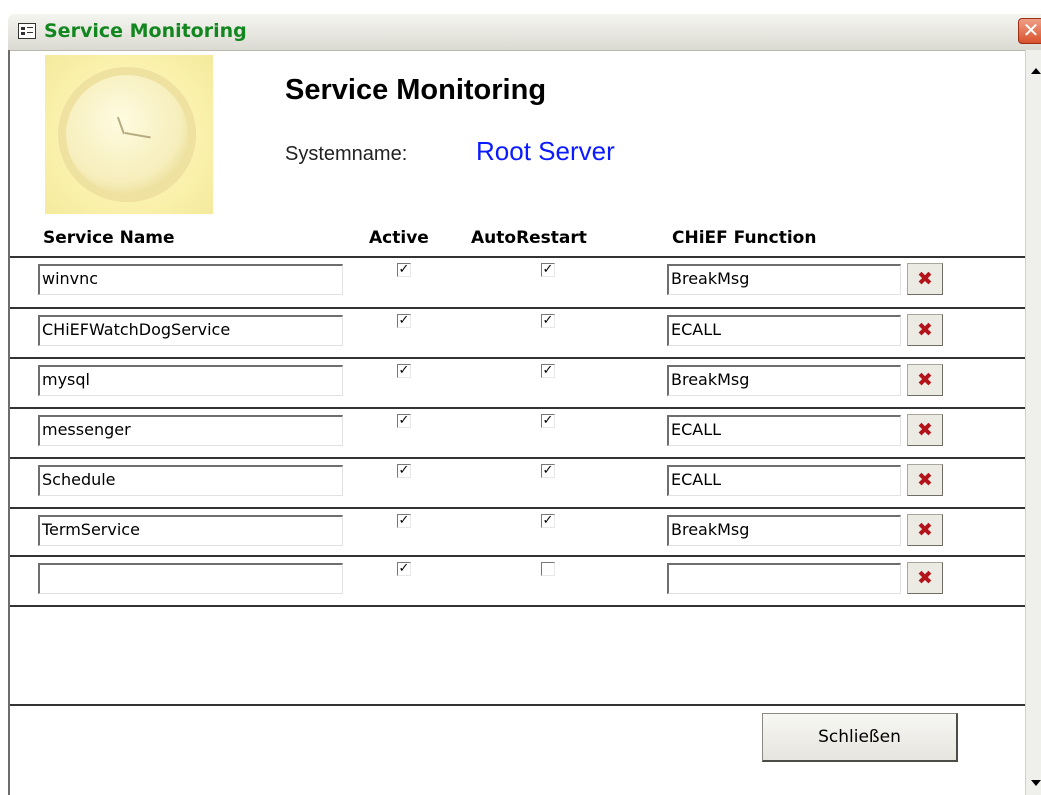 The width and height of the screenshot is (1041, 795). I want to click on close-form-button: Schließen, so click(860, 737).